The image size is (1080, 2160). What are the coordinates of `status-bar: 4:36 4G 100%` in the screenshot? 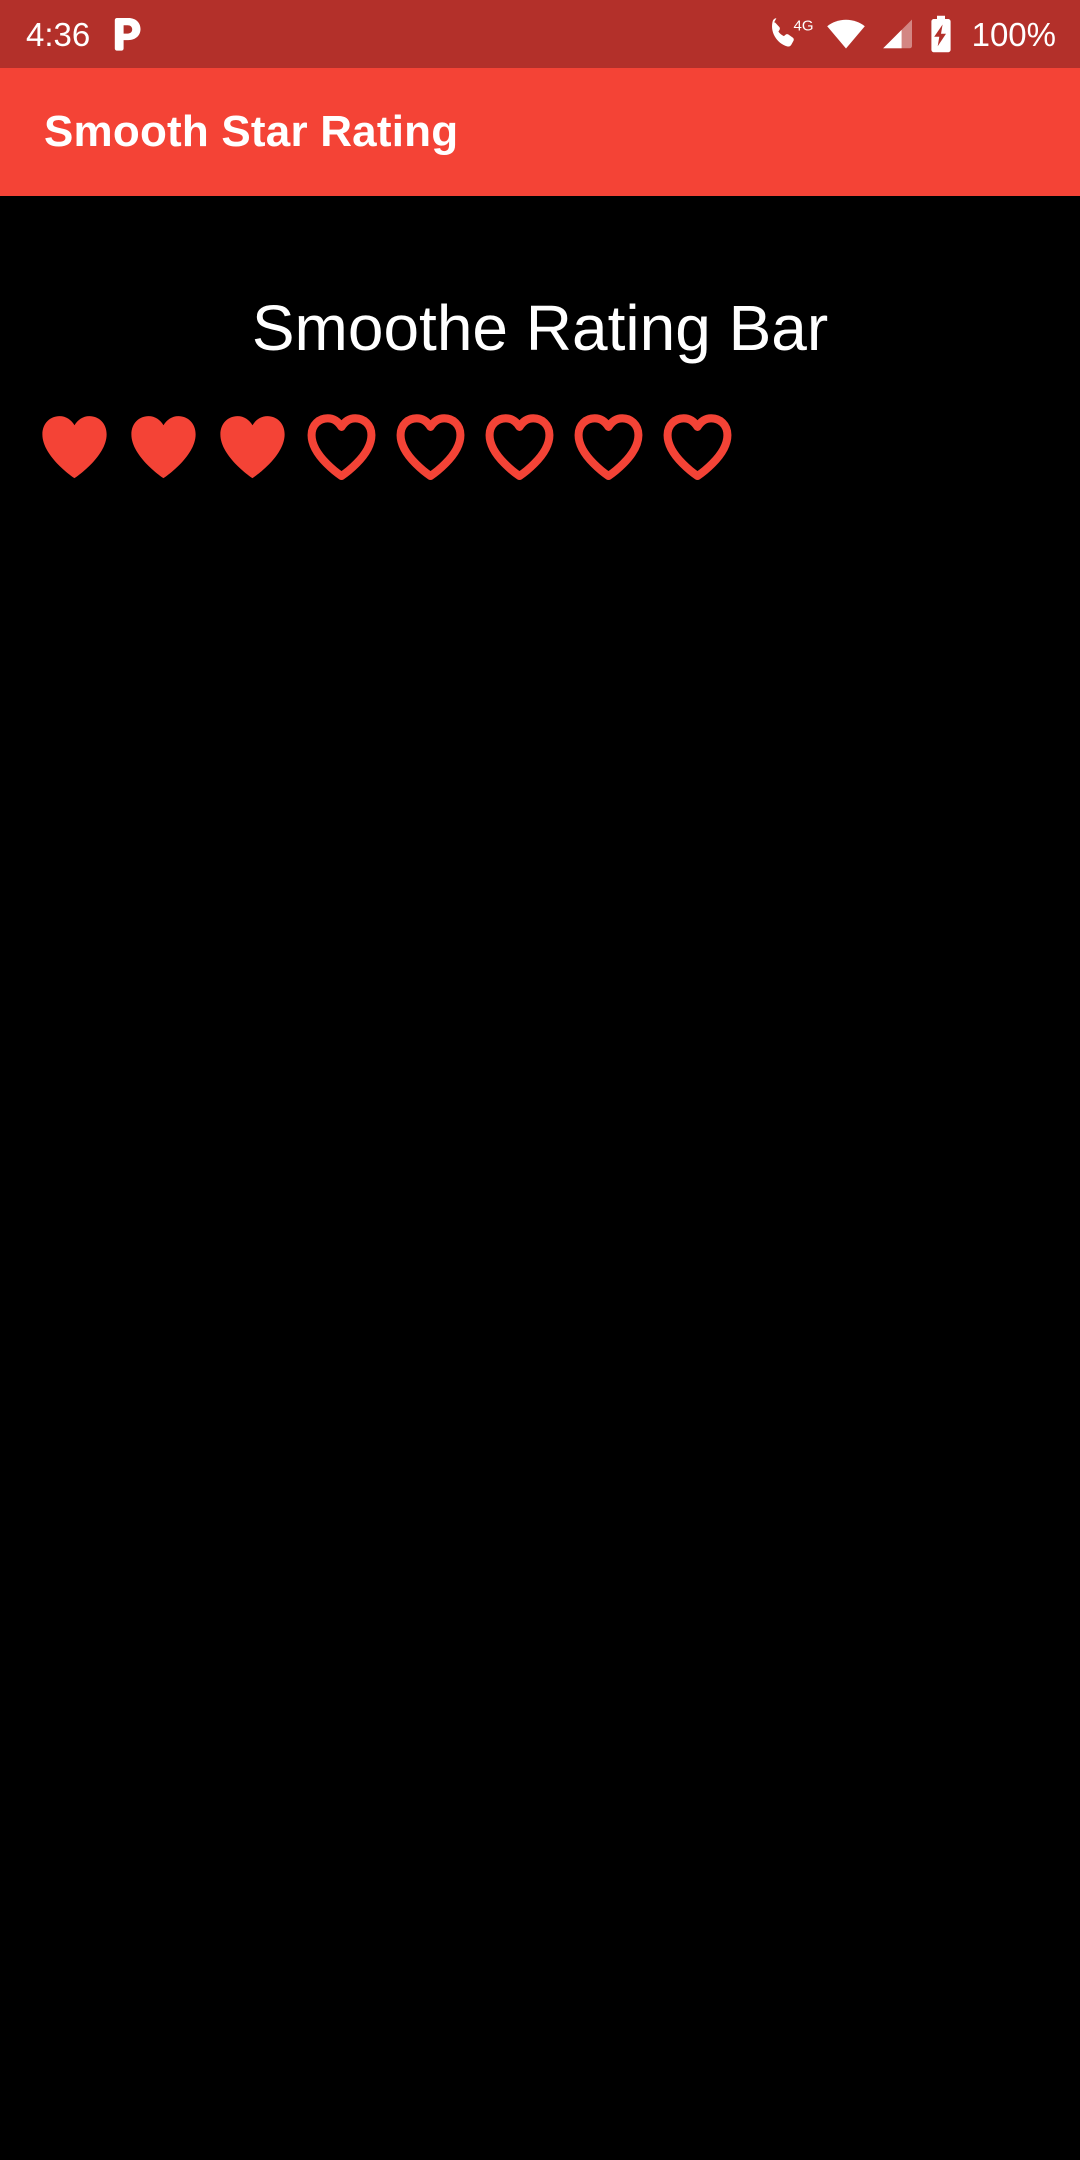 It's located at (540, 34).